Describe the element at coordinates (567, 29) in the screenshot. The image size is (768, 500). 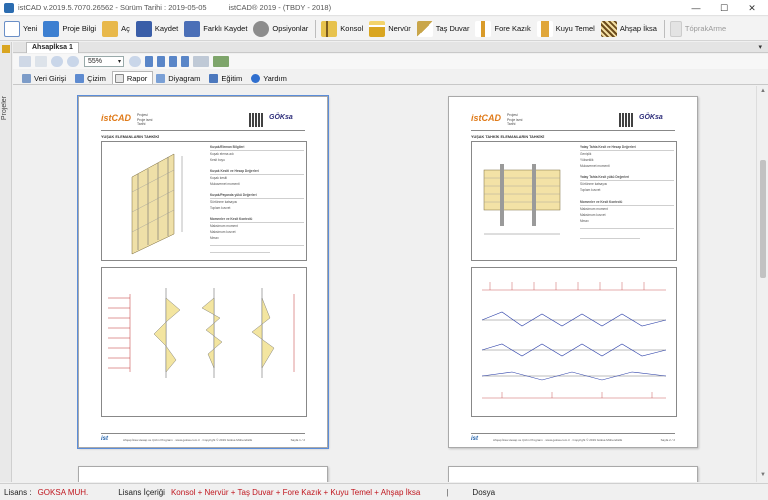
I see `kuyu-temel-button: Kuyu Temel` at that location.